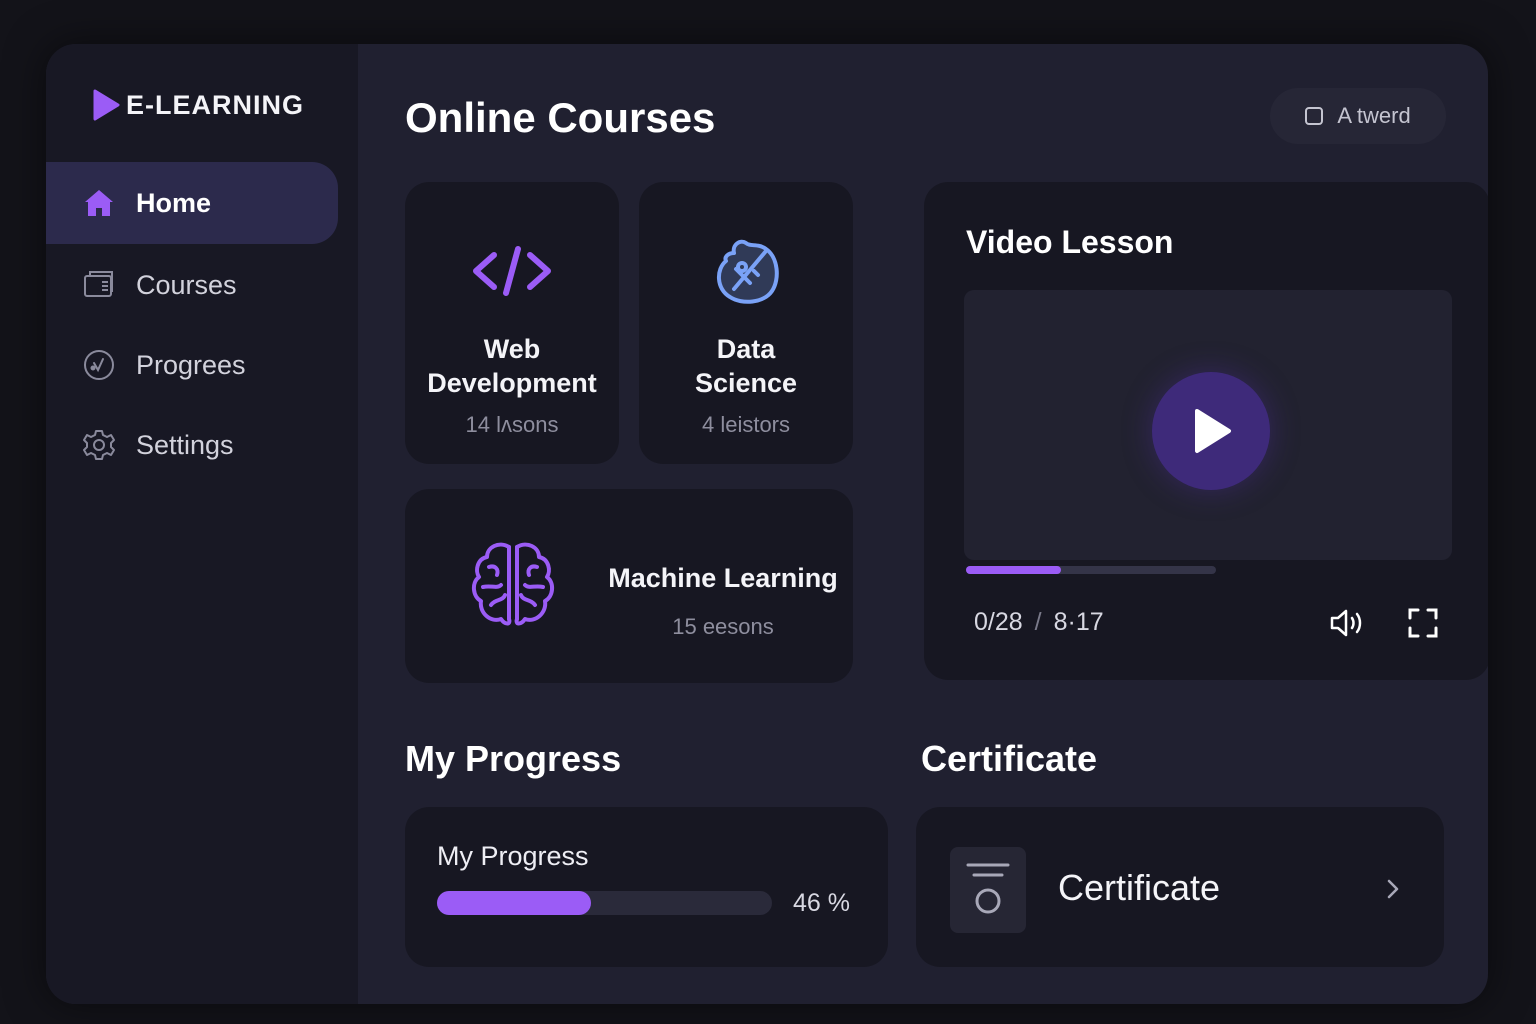  I want to click on logo: E-LEARNING, so click(198, 105).